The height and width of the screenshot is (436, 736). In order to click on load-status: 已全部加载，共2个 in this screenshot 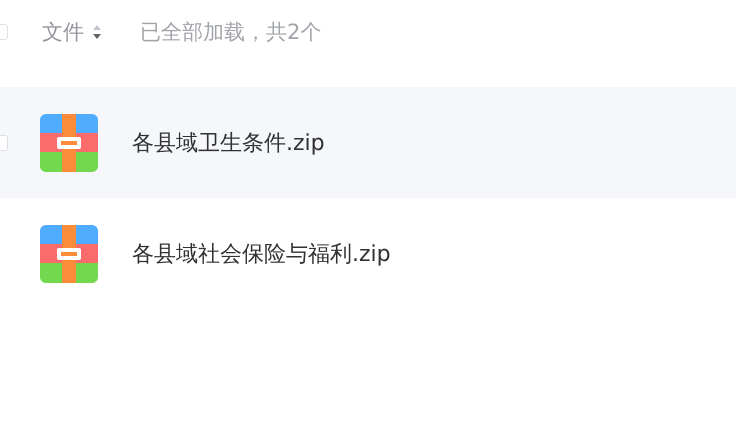, I will do `click(231, 32)`.